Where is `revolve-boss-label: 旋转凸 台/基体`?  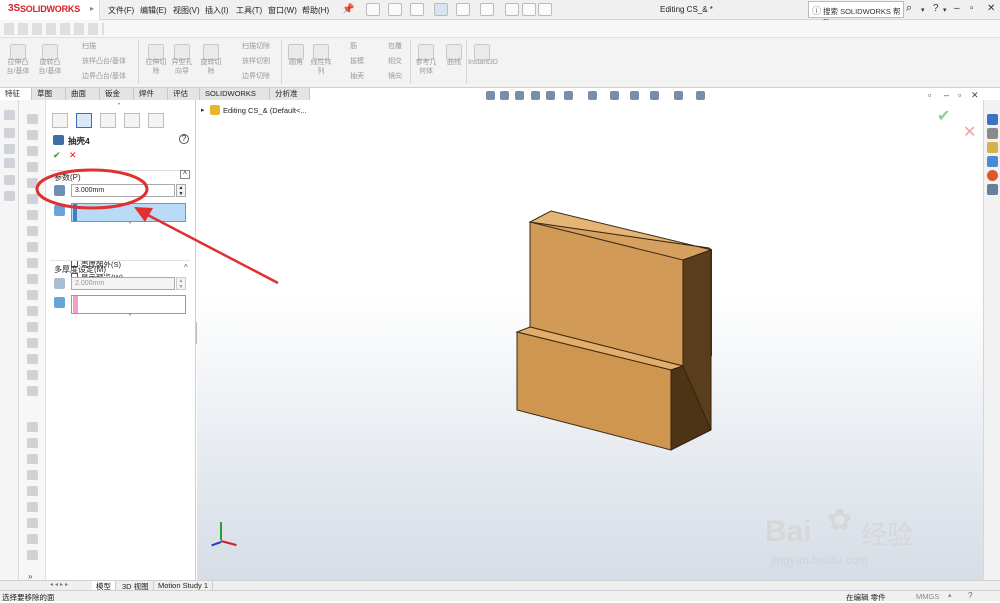 revolve-boss-label: 旋转凸 台/基体 is located at coordinates (50, 67).